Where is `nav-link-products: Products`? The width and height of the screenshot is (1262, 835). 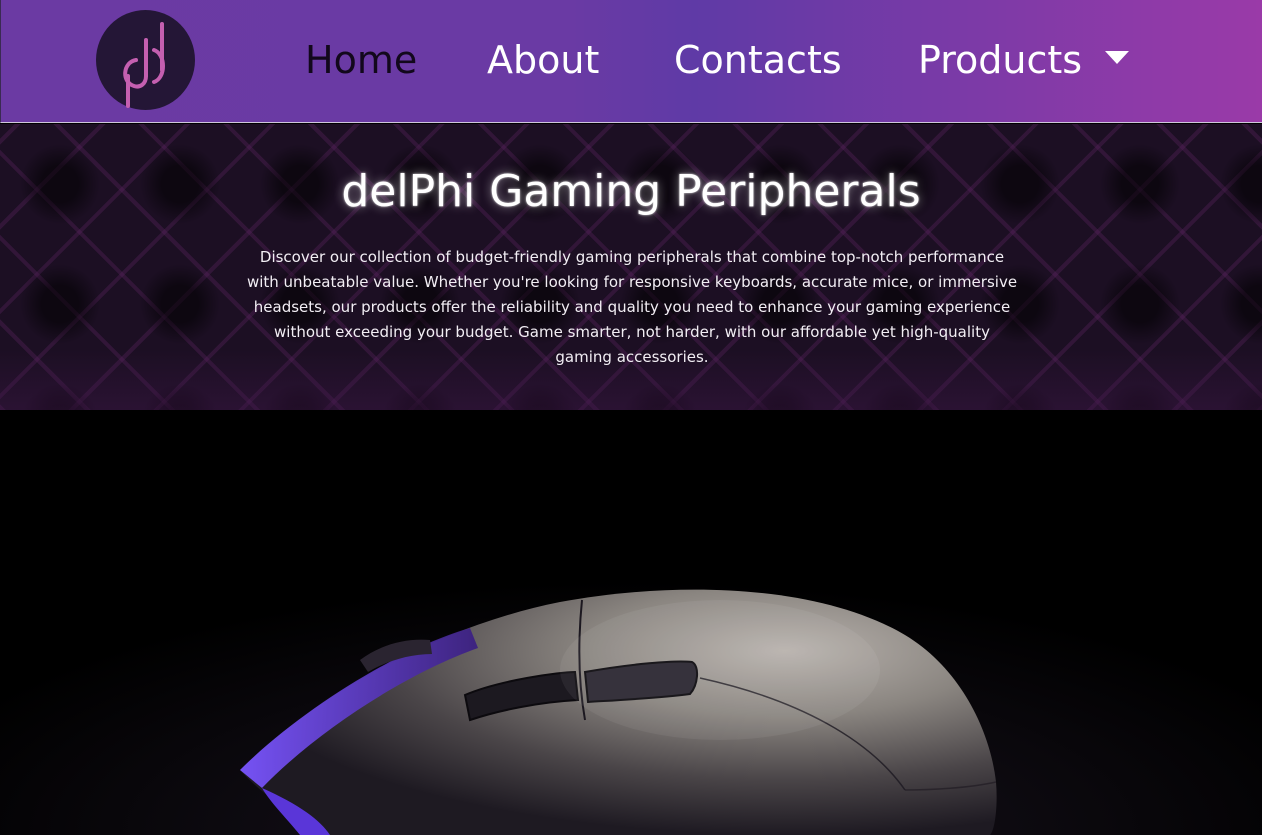 nav-link-products: Products is located at coordinates (1000, 60).